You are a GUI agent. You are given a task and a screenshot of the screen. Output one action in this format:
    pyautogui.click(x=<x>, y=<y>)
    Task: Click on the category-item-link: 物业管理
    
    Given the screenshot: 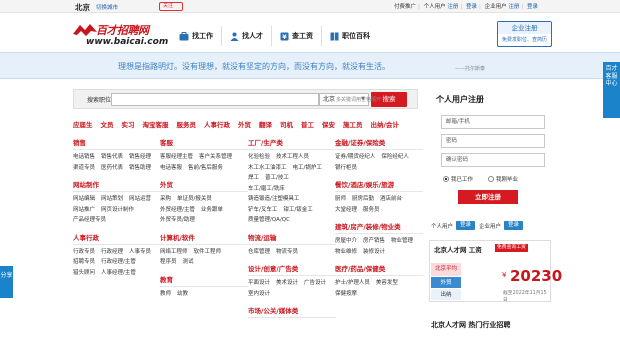 What is the action you would take?
    pyautogui.click(x=402, y=241)
    